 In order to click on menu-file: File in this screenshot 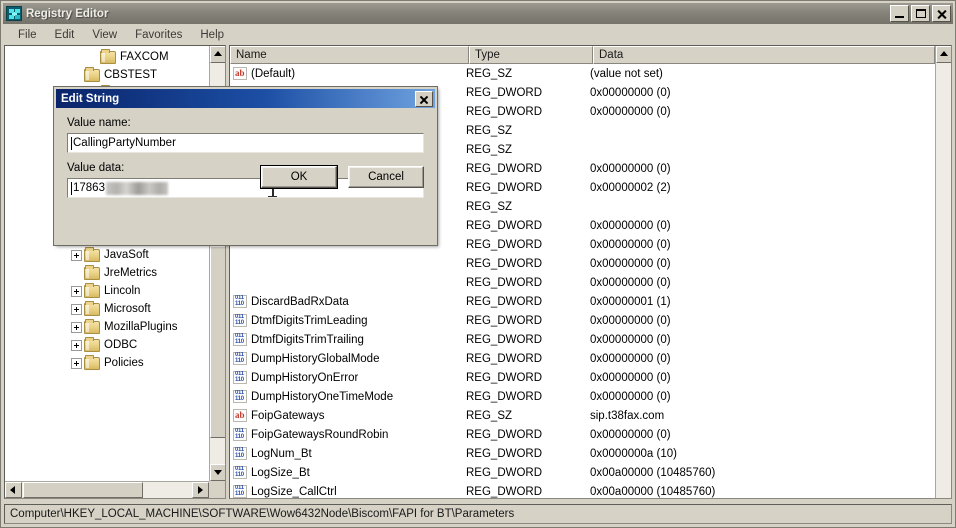, I will do `click(27, 35)`.